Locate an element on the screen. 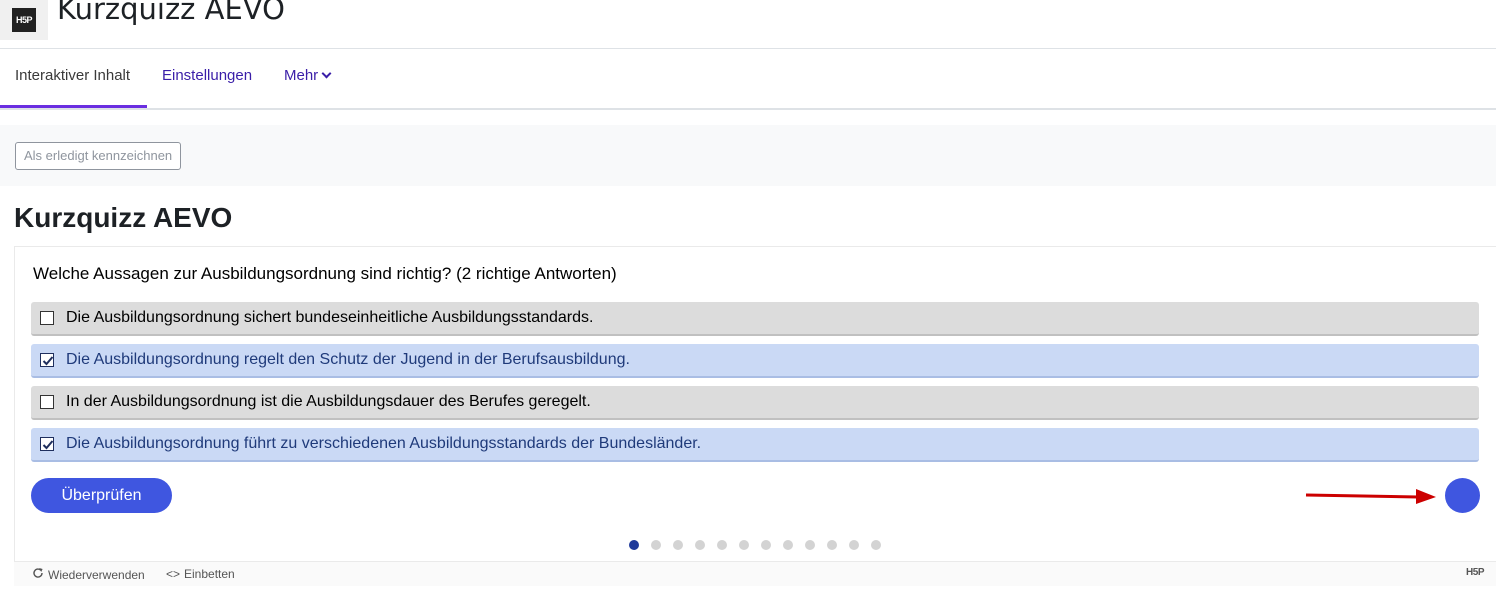 This screenshot has width=1496, height=613. mark-as-done-button: Als erledigt kennzeichnen is located at coordinates (98, 156).